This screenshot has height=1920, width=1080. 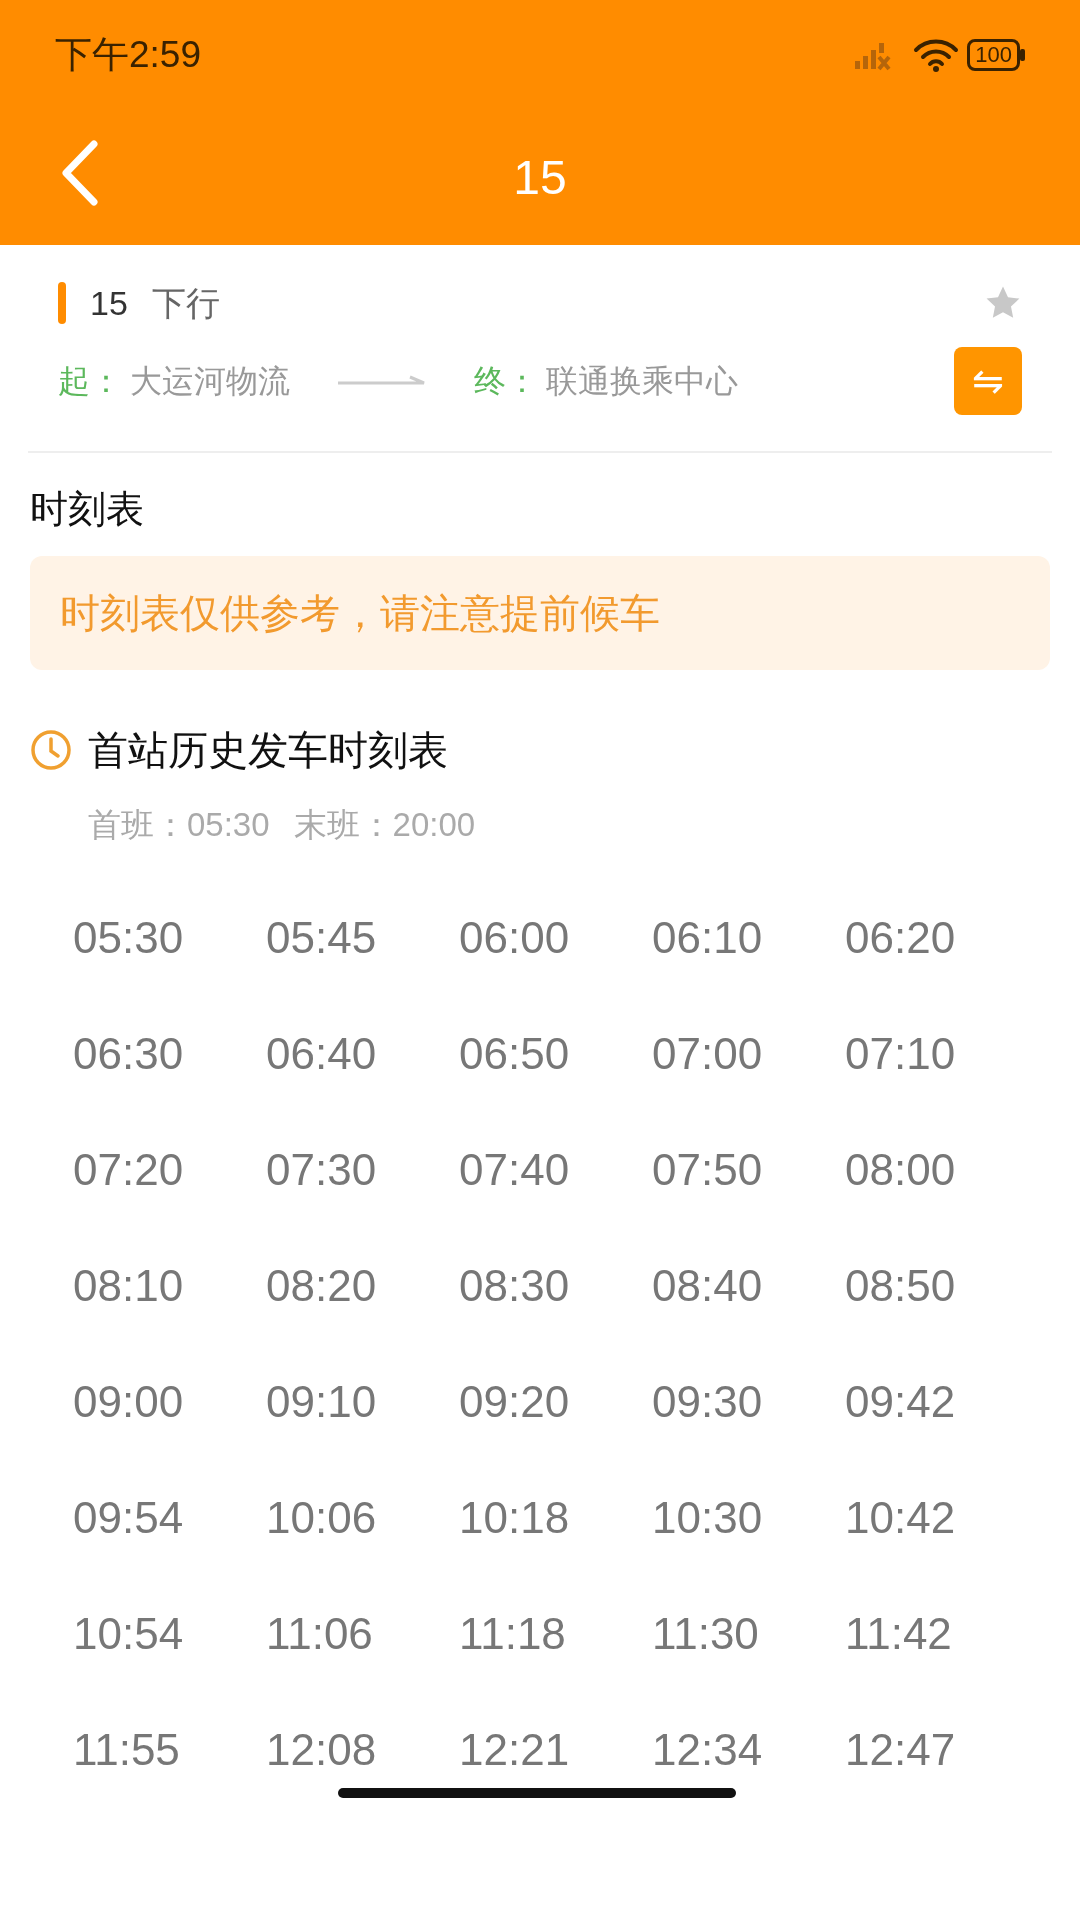 What do you see at coordinates (322, 1285) in the screenshot?
I see `departure-time: 08:20` at bounding box center [322, 1285].